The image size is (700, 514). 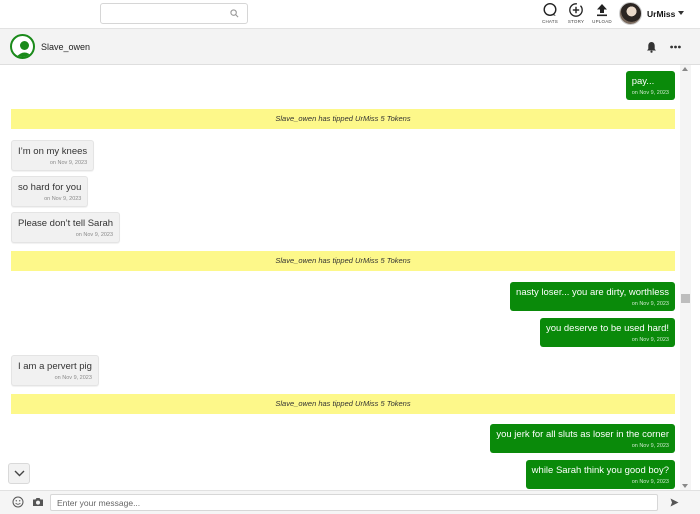 I want to click on emoji-icon, so click(x=18, y=502).